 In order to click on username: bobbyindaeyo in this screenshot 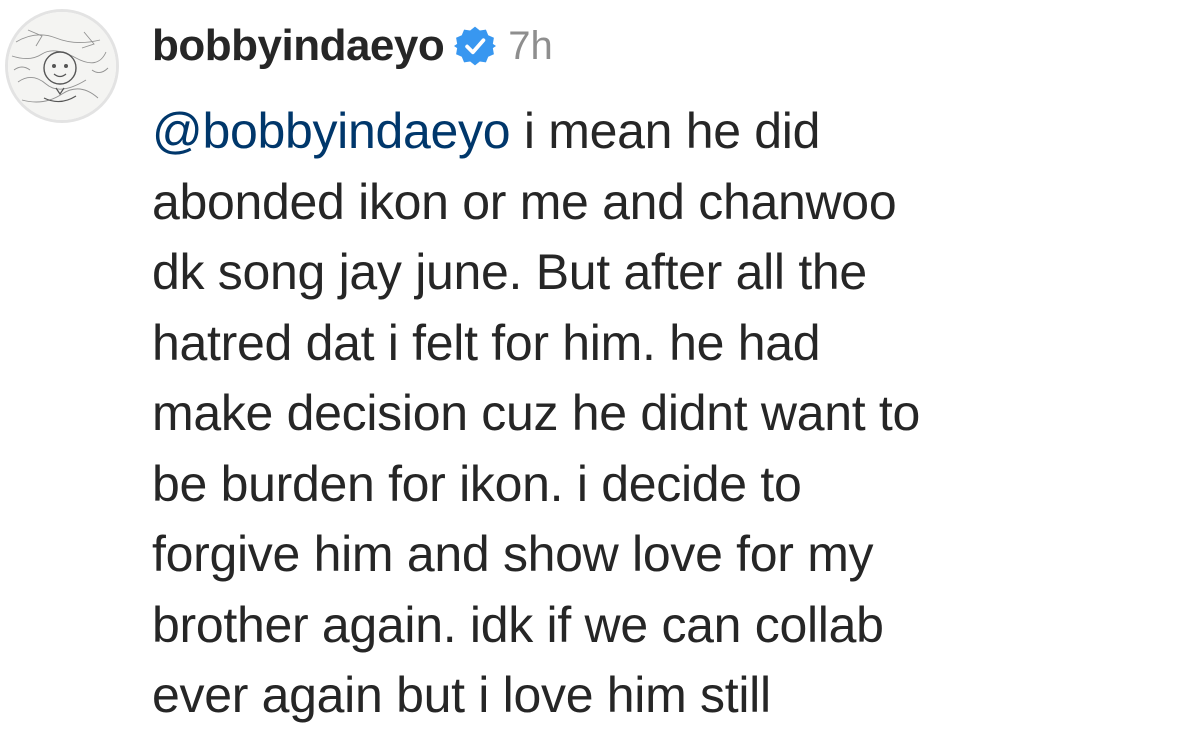, I will do `click(298, 46)`.